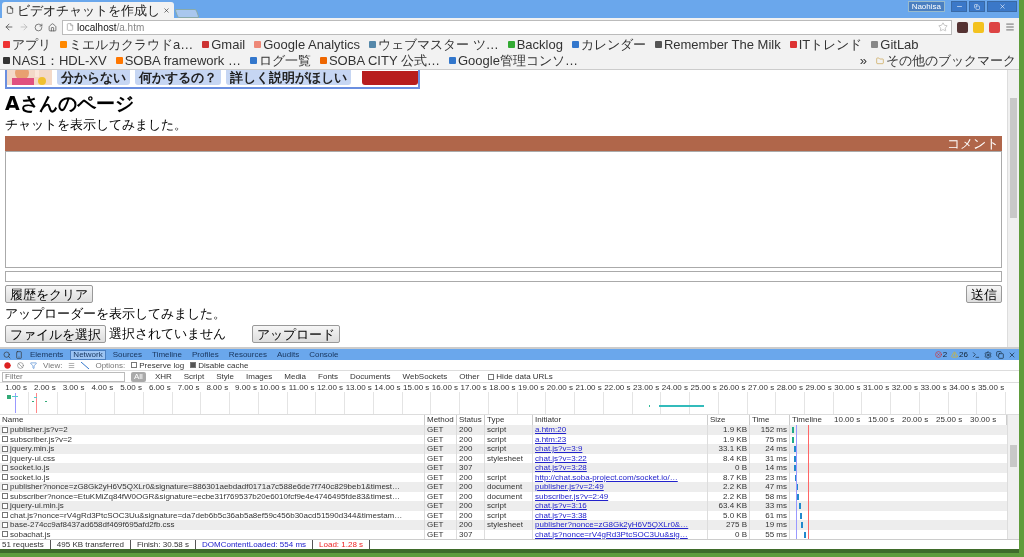  Describe the element at coordinates (247, 354) in the screenshot. I see `devtools-tab: Resources` at that location.